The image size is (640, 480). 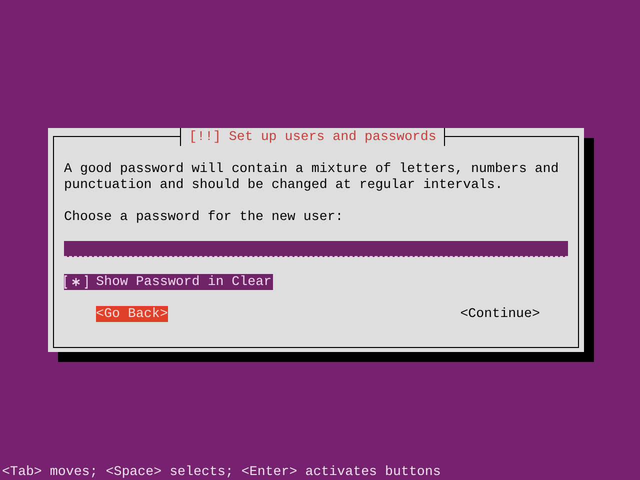 I want to click on password-field, so click(x=316, y=249).